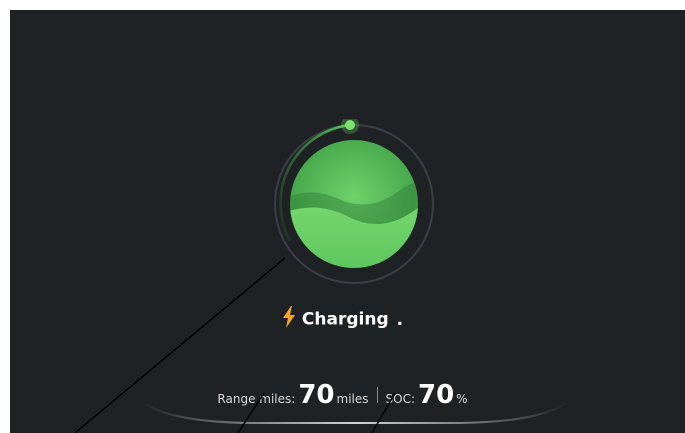 The height and width of the screenshot is (433, 685). I want to click on battery-gauge-graphic, so click(354, 201).